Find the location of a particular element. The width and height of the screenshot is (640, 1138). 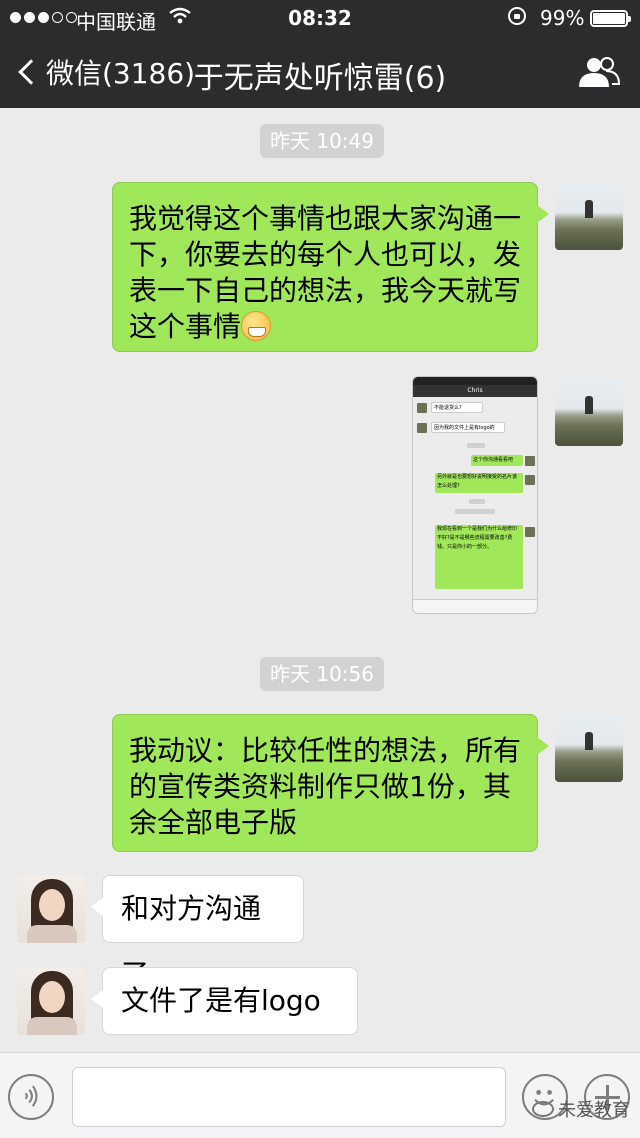

message-input is located at coordinates (289, 1097).